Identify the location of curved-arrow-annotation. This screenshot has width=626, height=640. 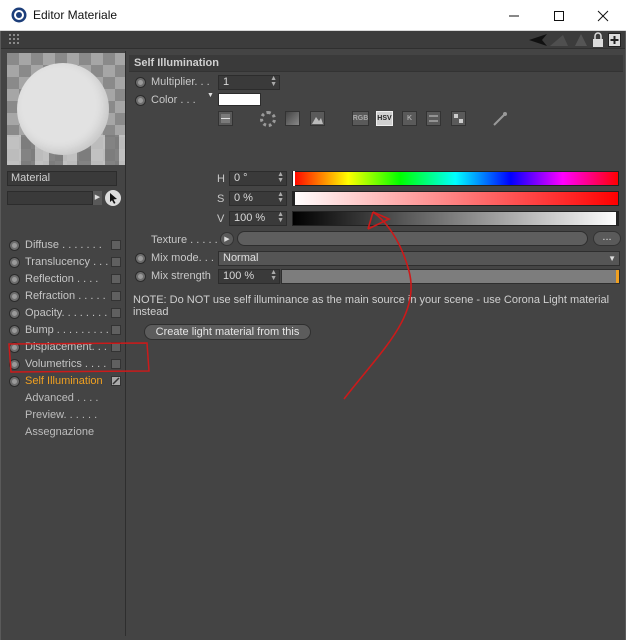
(377, 305).